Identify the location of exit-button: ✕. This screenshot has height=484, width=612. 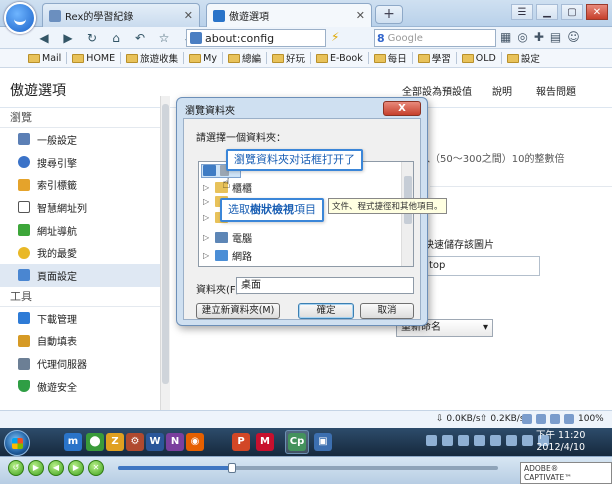
(96, 468).